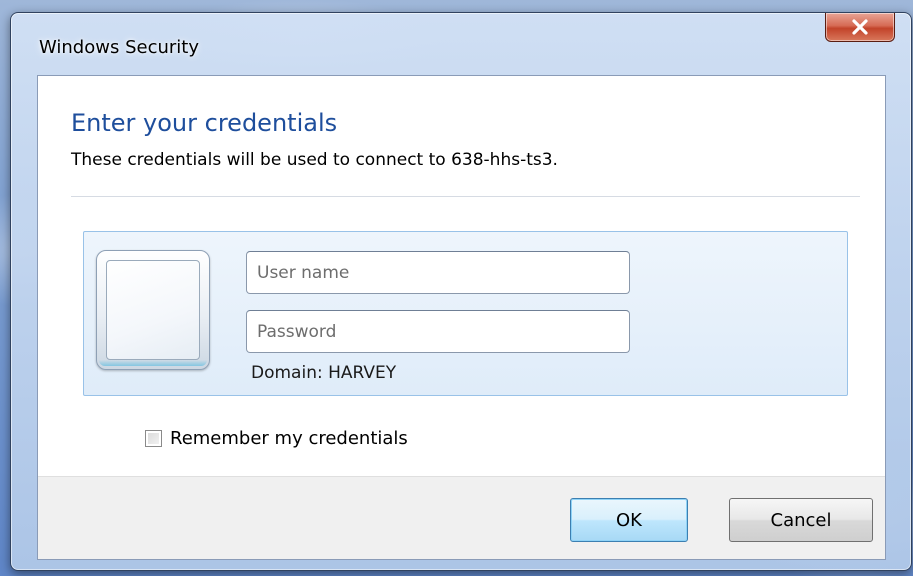 The height and width of the screenshot is (576, 913). Describe the element at coordinates (461, 517) in the screenshot. I see `dialog-footer: OK Cancel` at that location.